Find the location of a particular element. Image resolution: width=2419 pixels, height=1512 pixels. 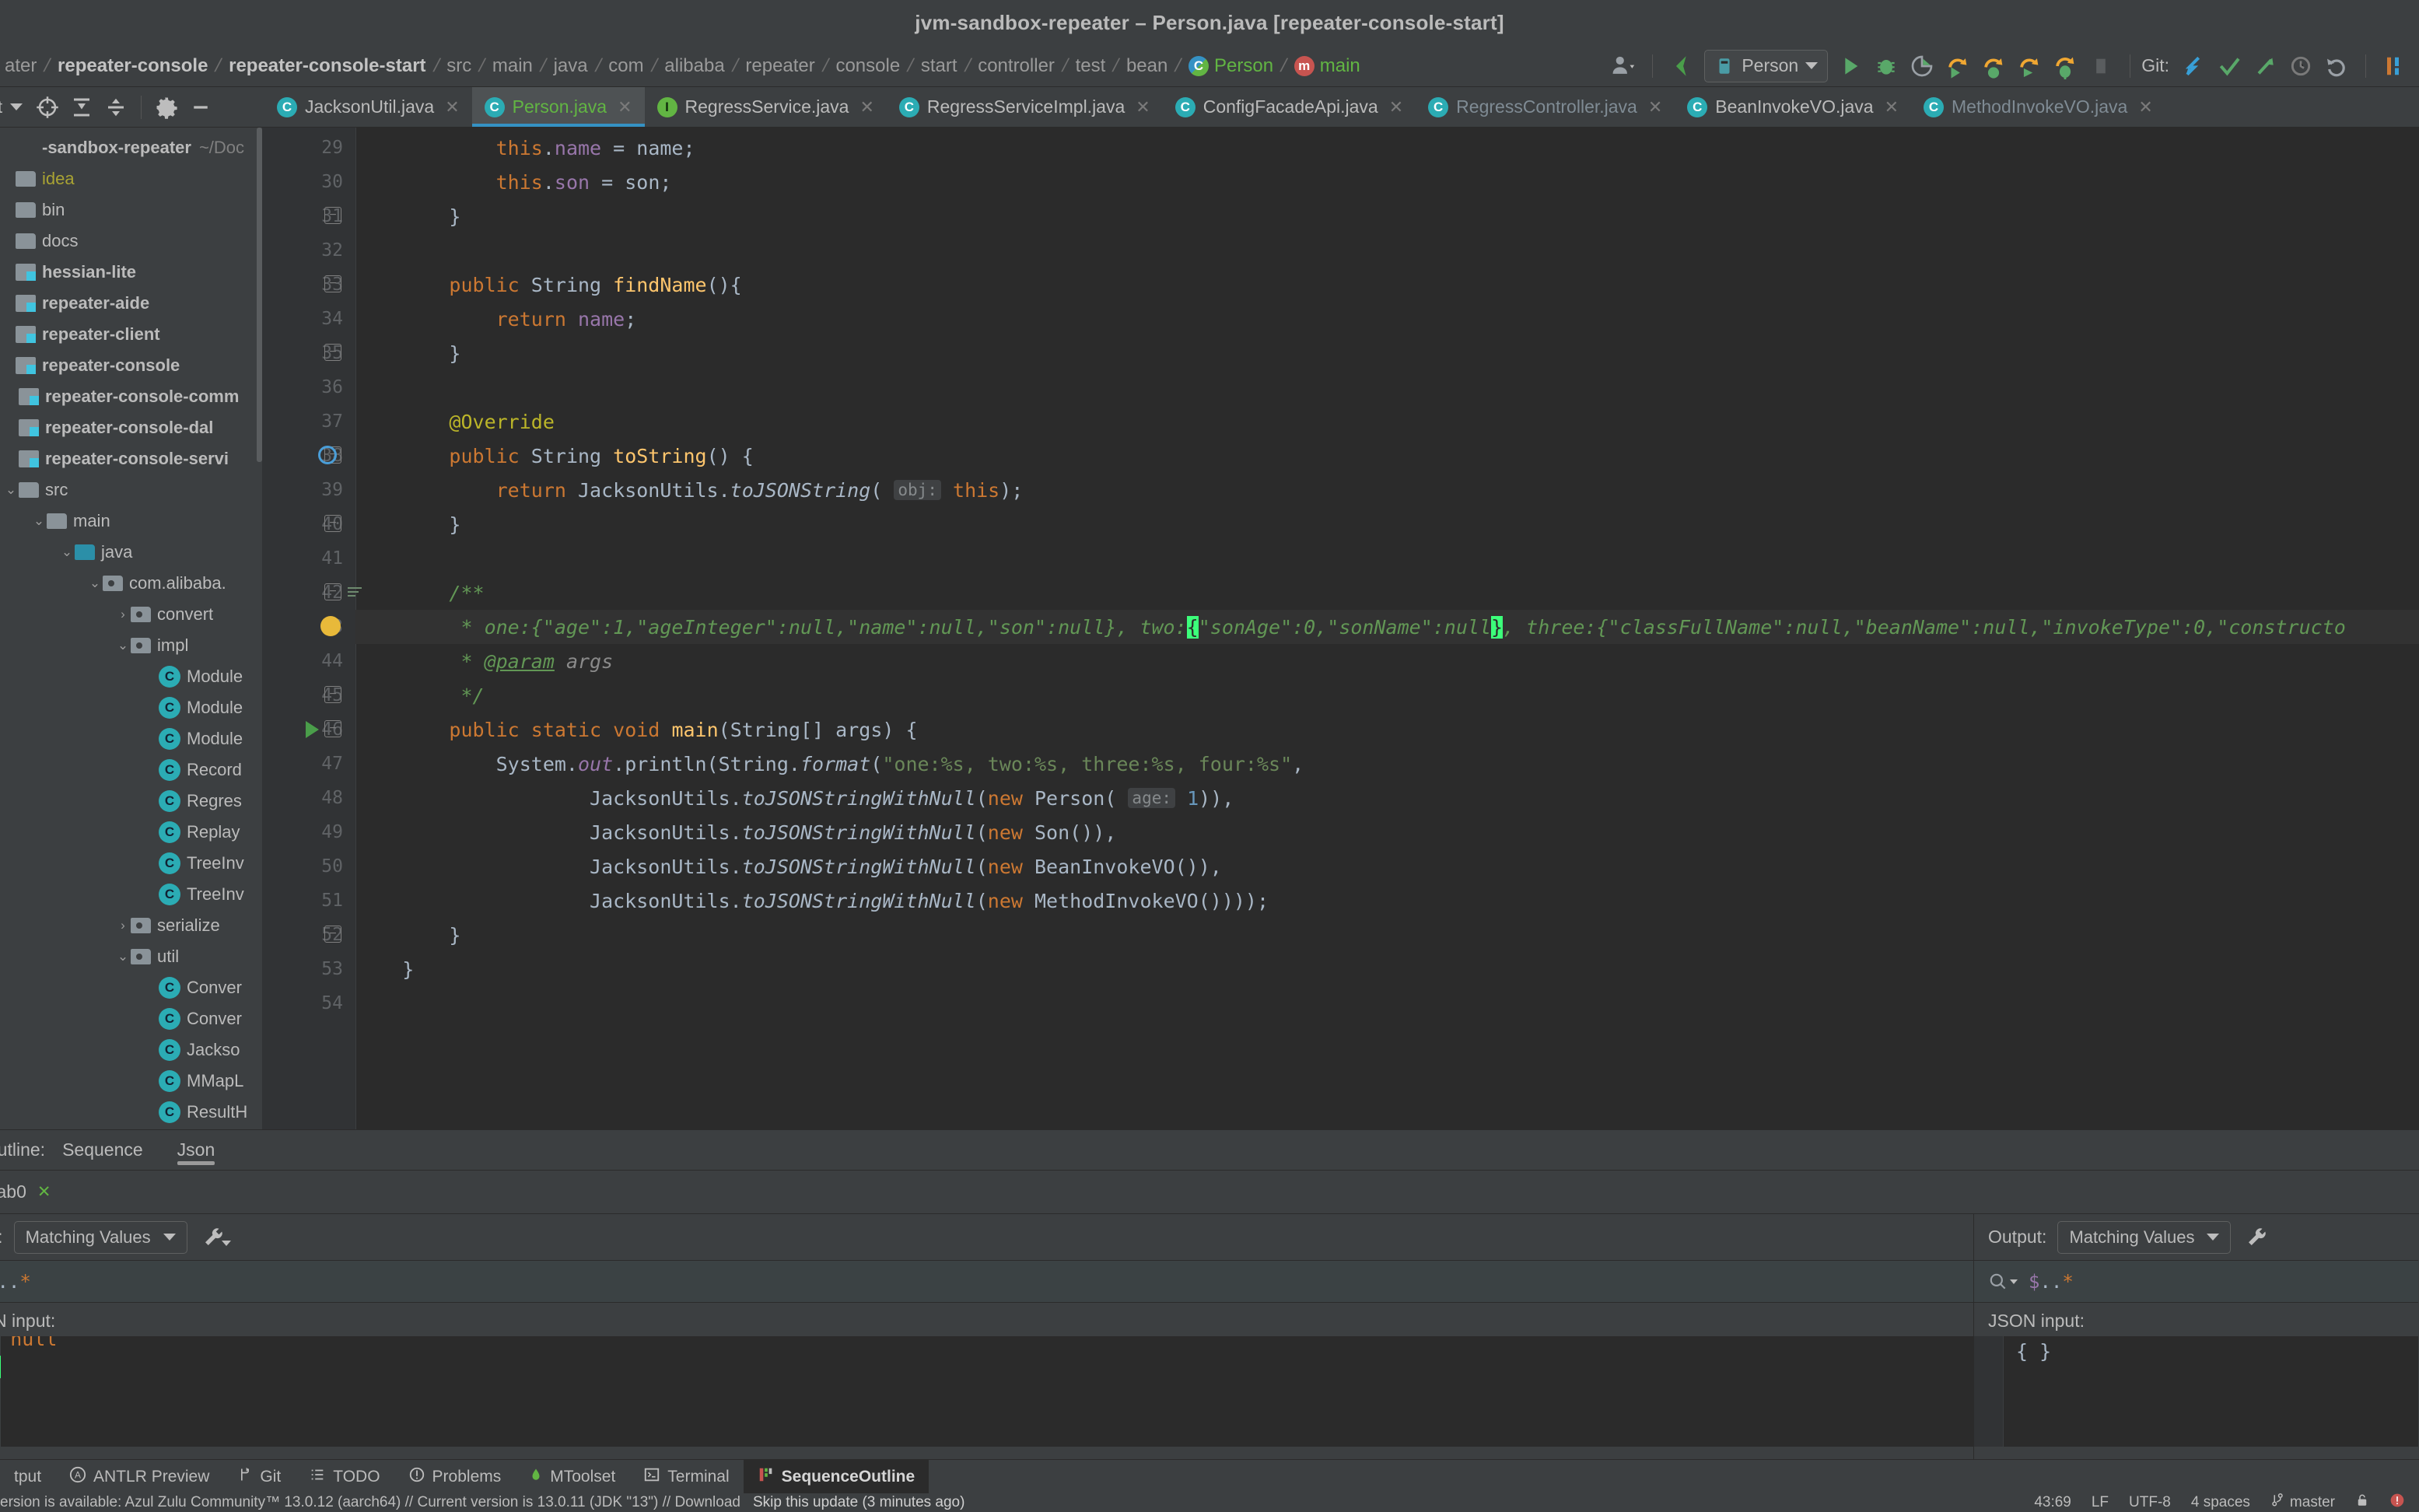

run-gutter-icon is located at coordinates (312, 729).